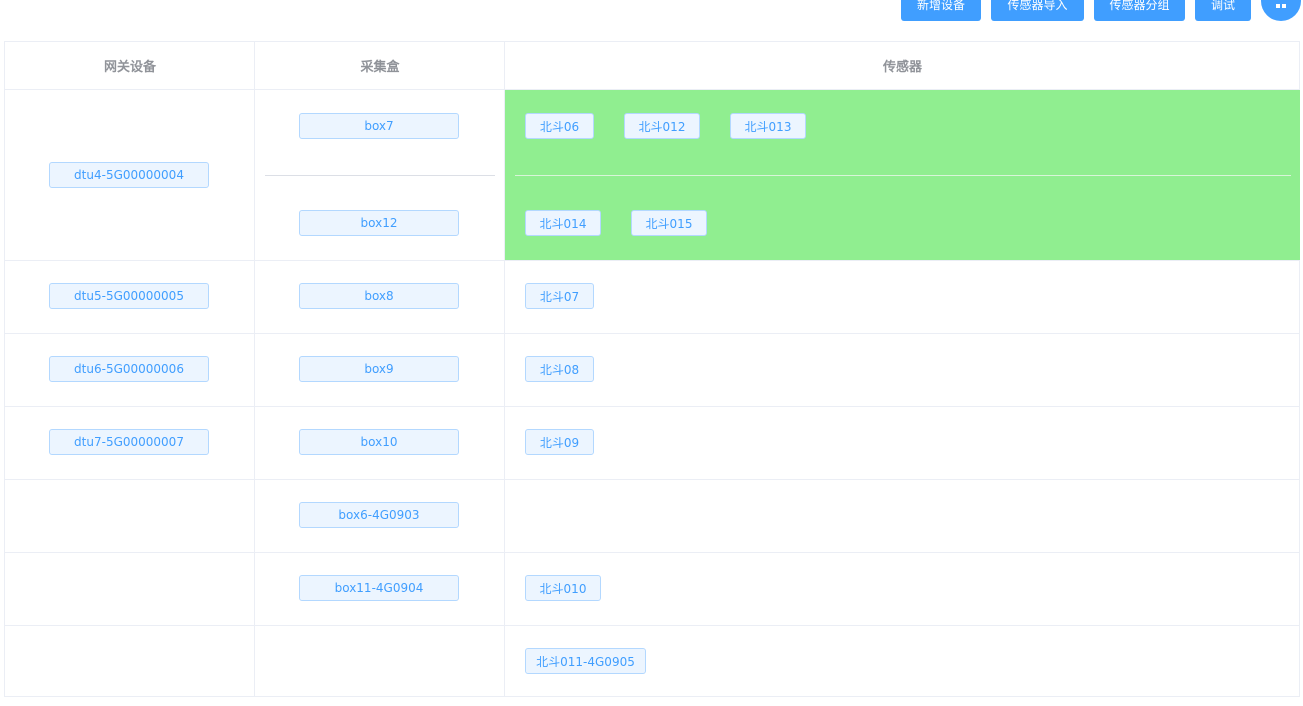 Image resolution: width=1303 pixels, height=706 pixels. I want to click on add-device-button: 新增设备, so click(941, 10).